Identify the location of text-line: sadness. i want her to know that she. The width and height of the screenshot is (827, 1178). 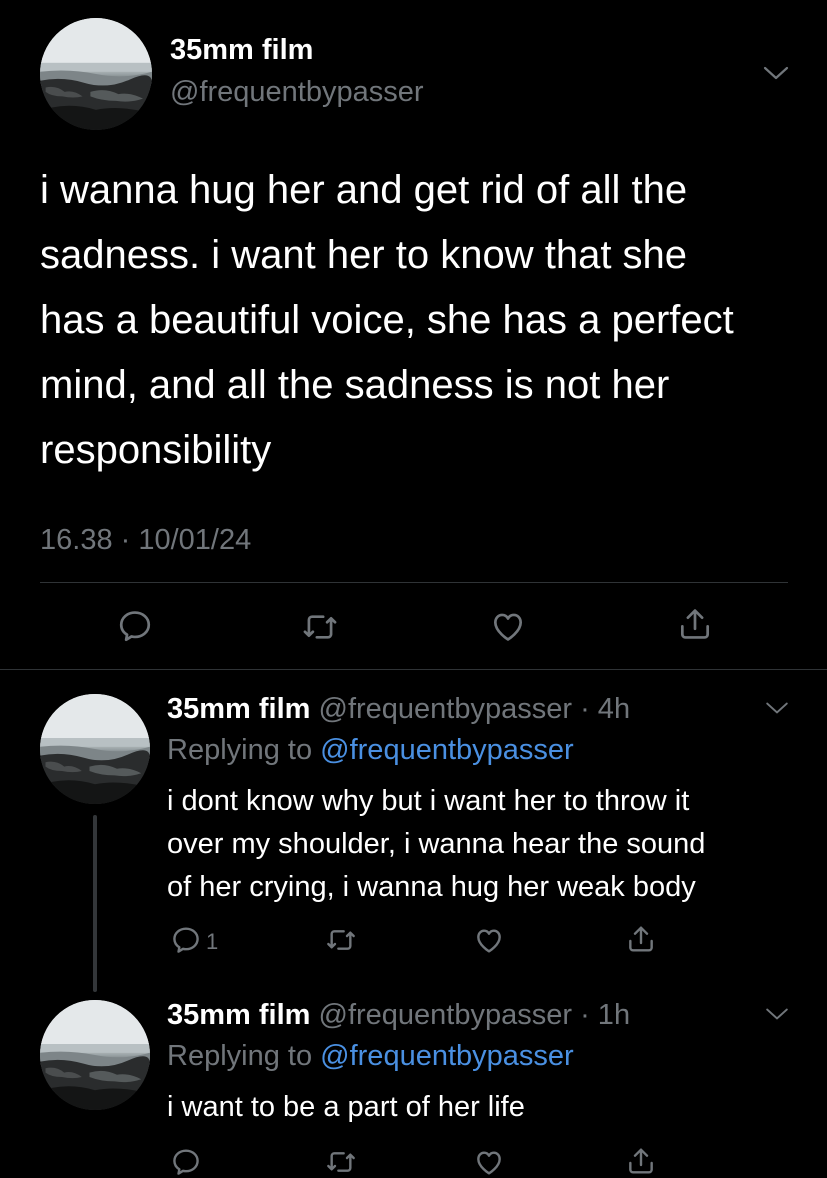
(364, 255).